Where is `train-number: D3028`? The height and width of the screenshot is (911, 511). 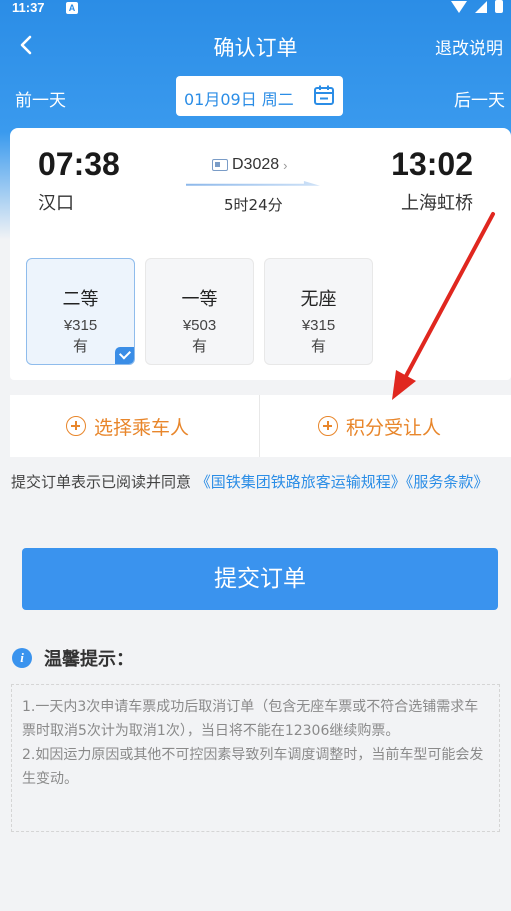 train-number: D3028 is located at coordinates (256, 164).